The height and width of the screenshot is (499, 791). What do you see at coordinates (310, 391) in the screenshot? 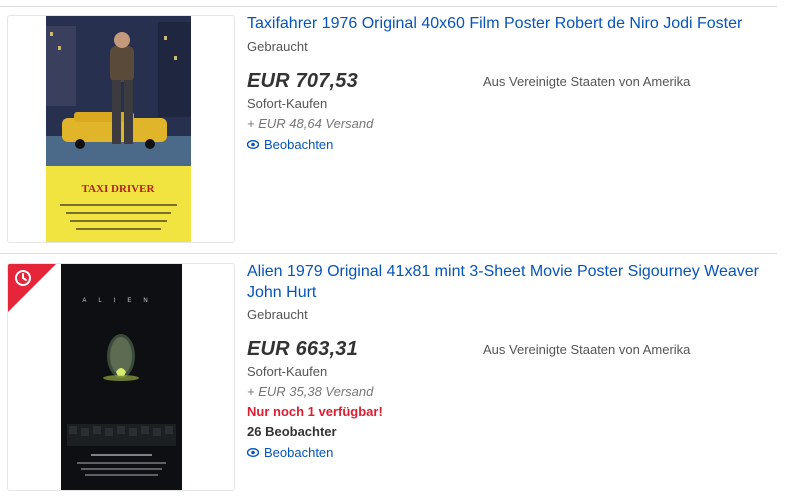
I see `shipping-cost: + EUR 35,38 Versand` at bounding box center [310, 391].